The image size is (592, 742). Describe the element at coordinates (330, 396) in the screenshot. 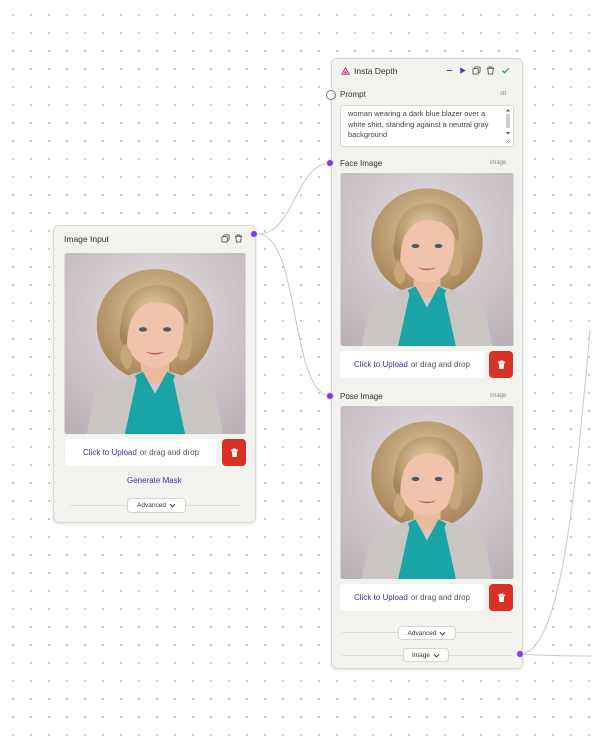

I see `pose-image-input-port` at that location.